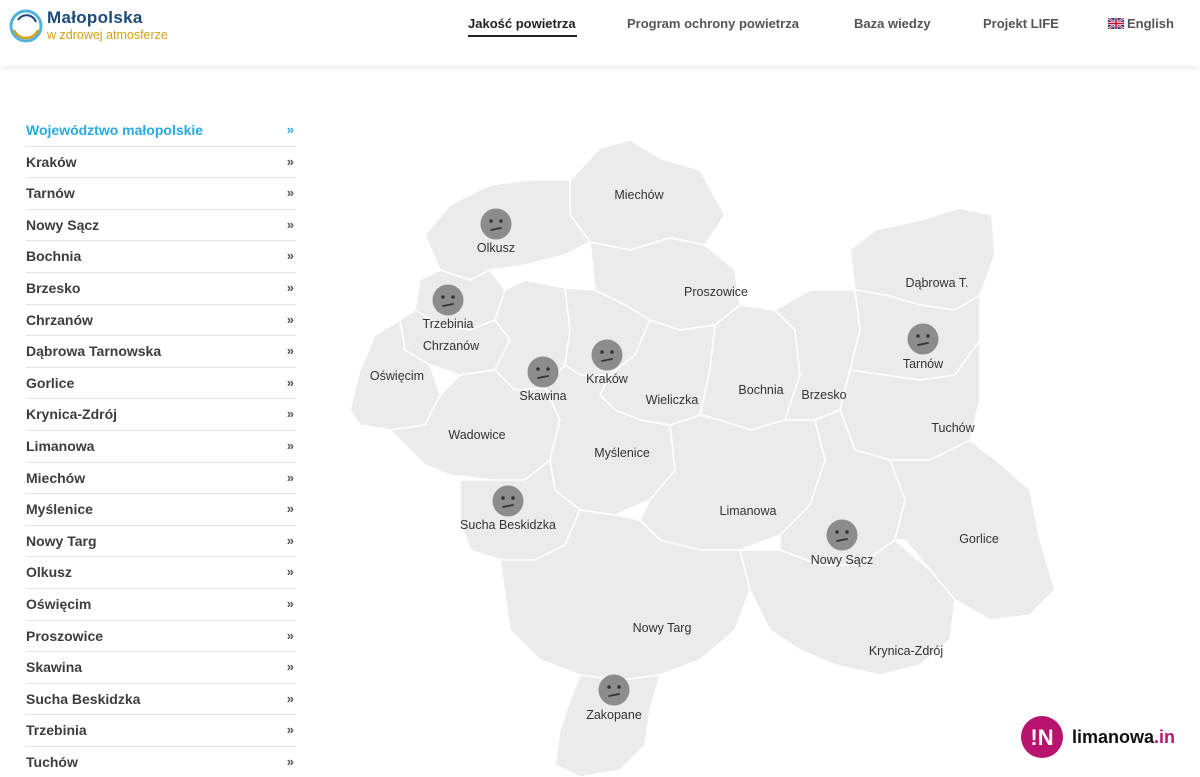 Image resolution: width=1200 pixels, height=777 pixels. What do you see at coordinates (979, 539) in the screenshot?
I see `map-label-gorlice: Gorlice` at bounding box center [979, 539].